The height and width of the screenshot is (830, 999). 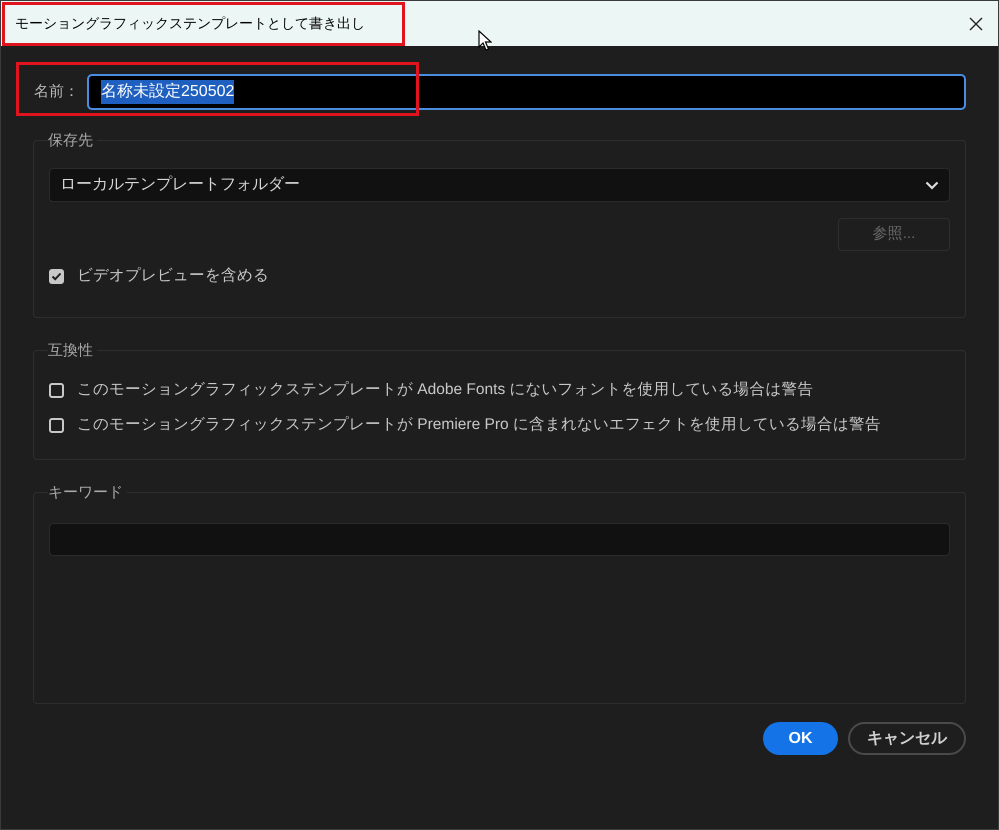 What do you see at coordinates (907, 738) in the screenshot?
I see `cancel-button: キャンセル` at bounding box center [907, 738].